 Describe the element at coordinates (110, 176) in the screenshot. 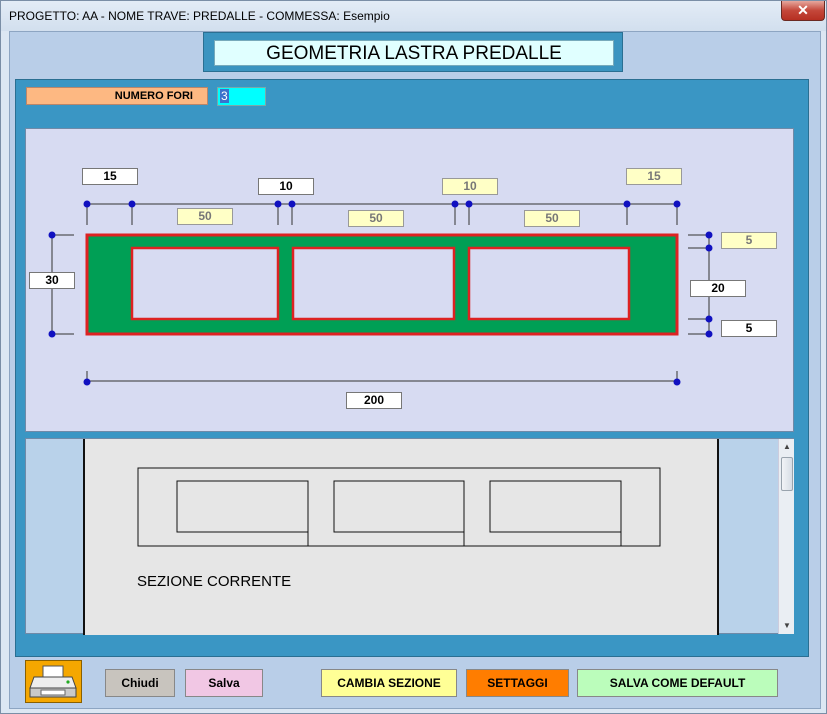

I see `left-margin-field: 15` at that location.